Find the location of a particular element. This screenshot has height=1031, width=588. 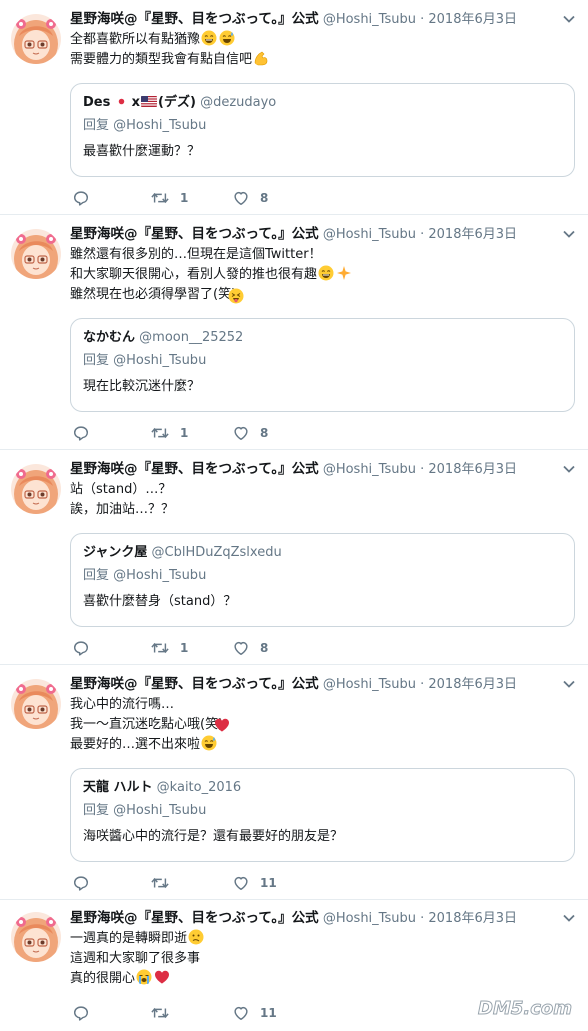

reply-prefix: 回复 is located at coordinates (96, 575).